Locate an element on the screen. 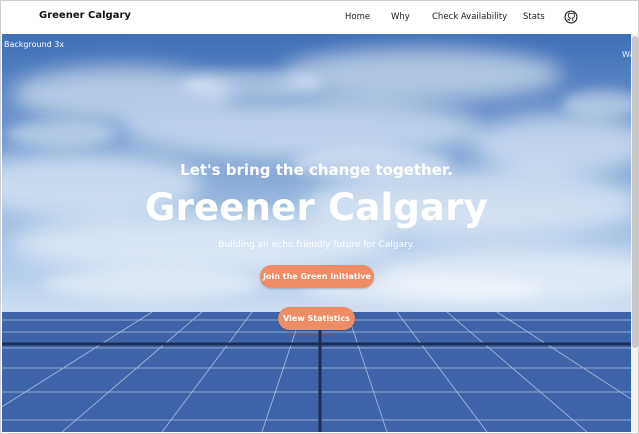 The image size is (639, 434). cut-off-text: Wa is located at coordinates (626, 54).